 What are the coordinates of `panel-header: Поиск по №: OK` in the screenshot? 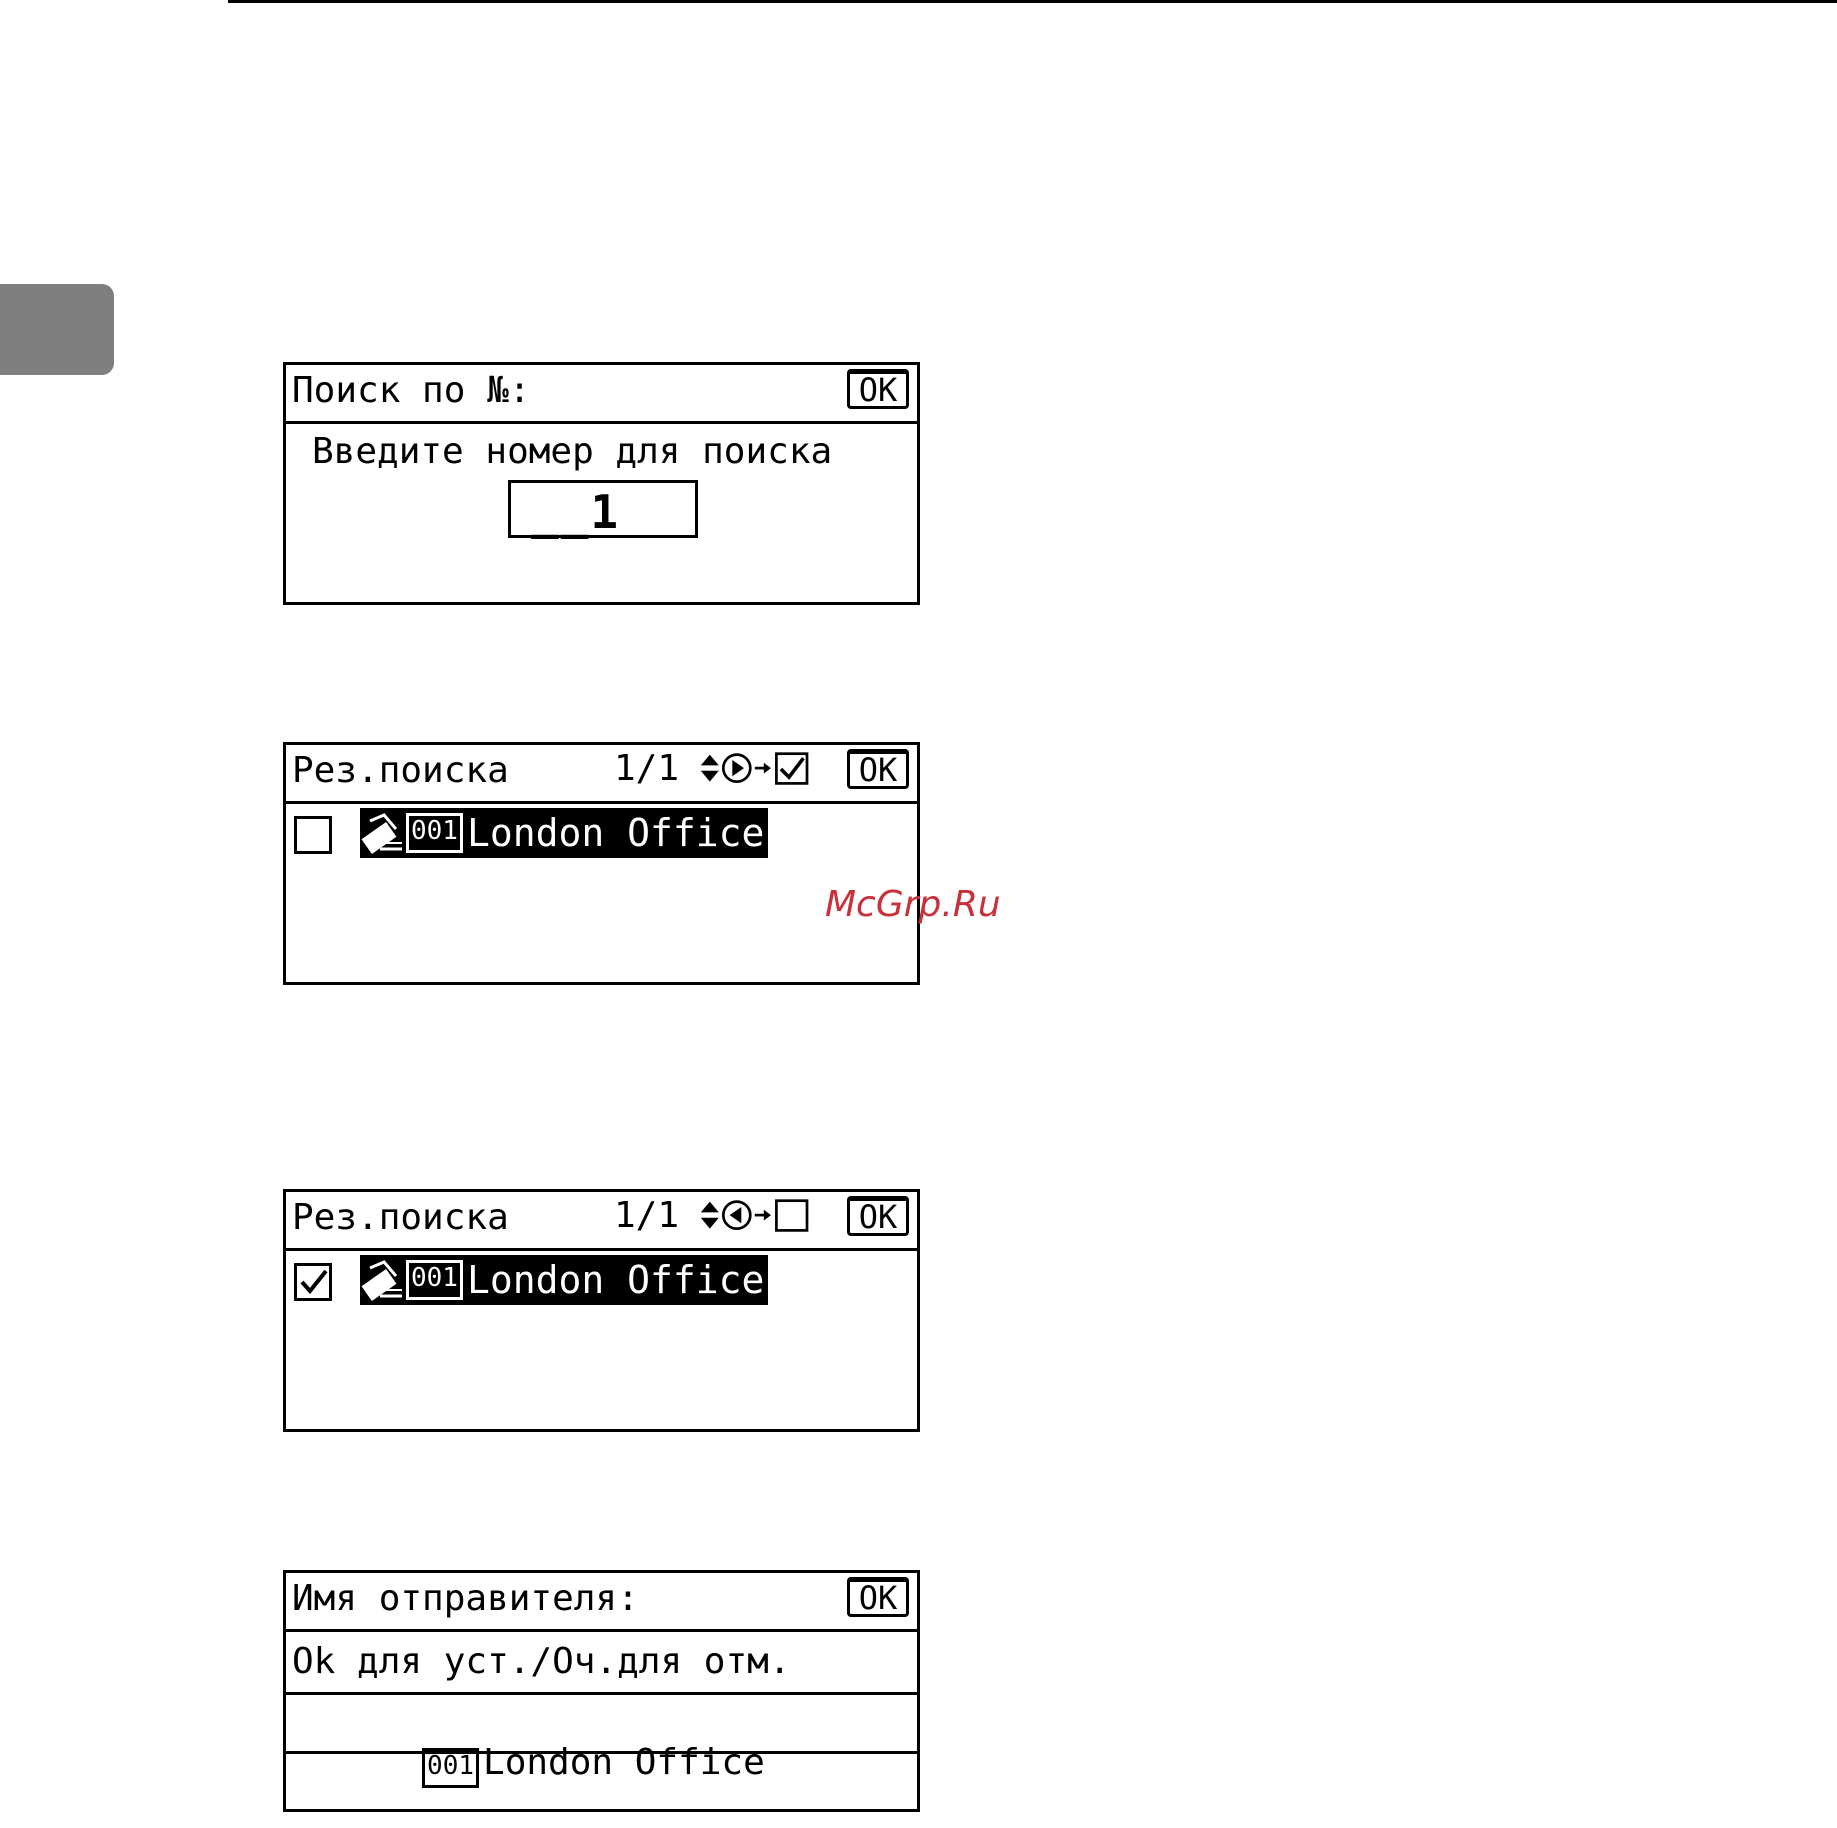 It's located at (601, 394).